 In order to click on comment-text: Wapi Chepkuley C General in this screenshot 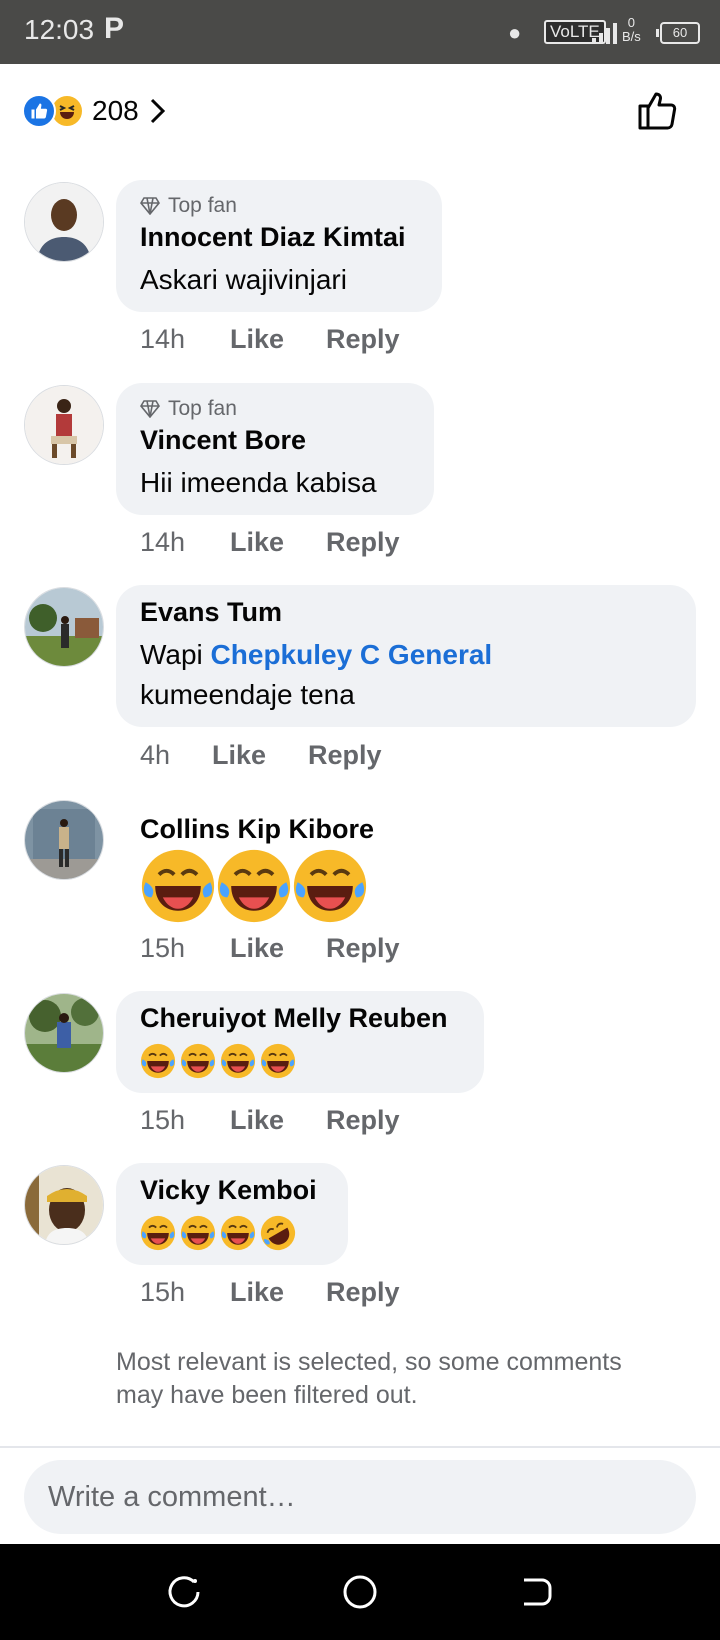, I will do `click(316, 655)`.